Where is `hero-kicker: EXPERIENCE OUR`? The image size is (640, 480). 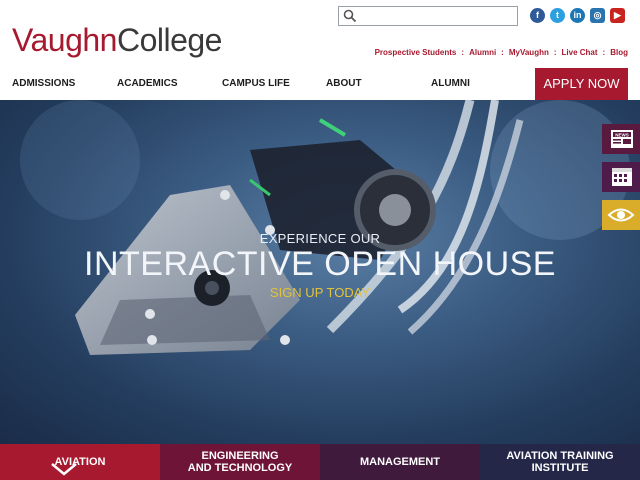 hero-kicker: EXPERIENCE OUR is located at coordinates (320, 238).